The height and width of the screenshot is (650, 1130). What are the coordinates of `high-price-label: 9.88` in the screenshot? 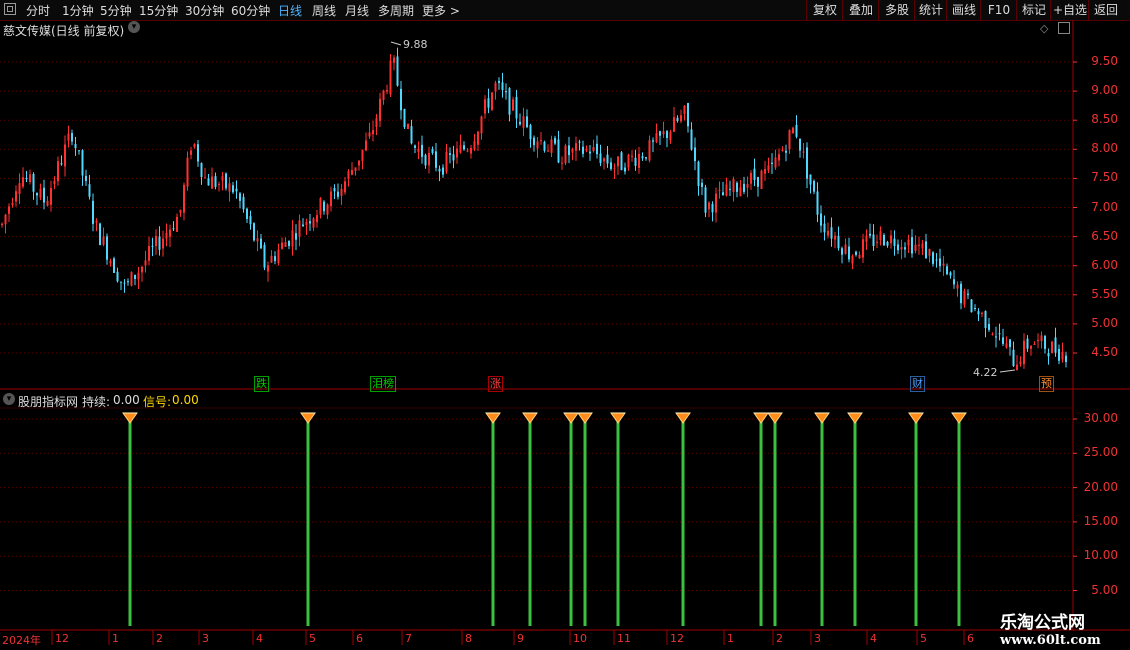 It's located at (415, 44).